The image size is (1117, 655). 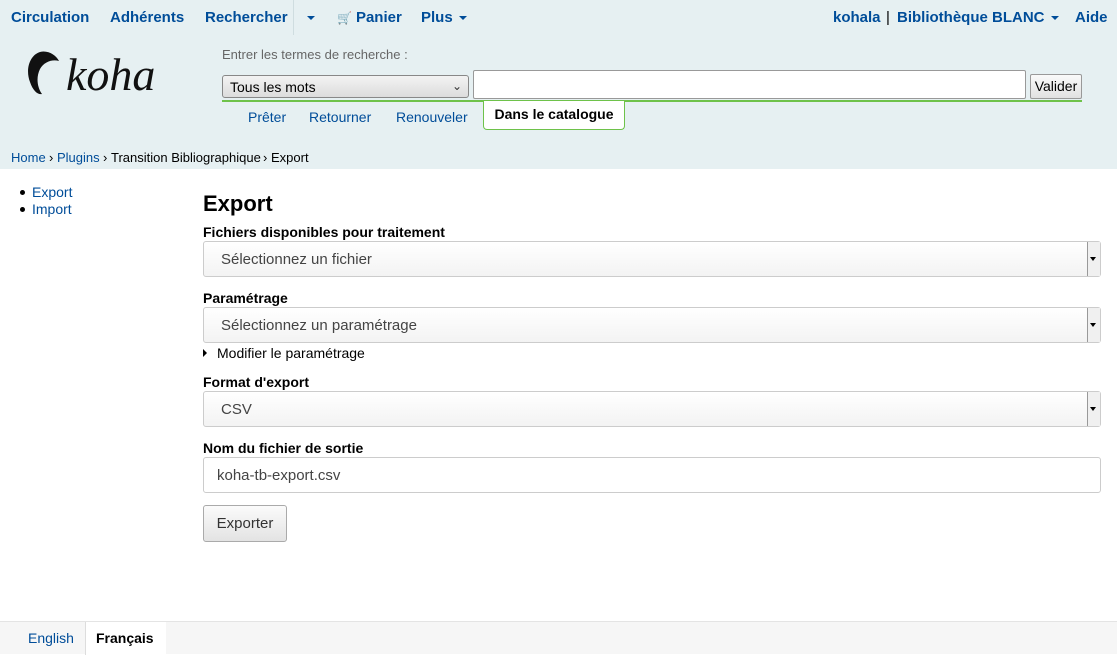 I want to click on tab-catalogue: Dans le catalogue, so click(x=554, y=115).